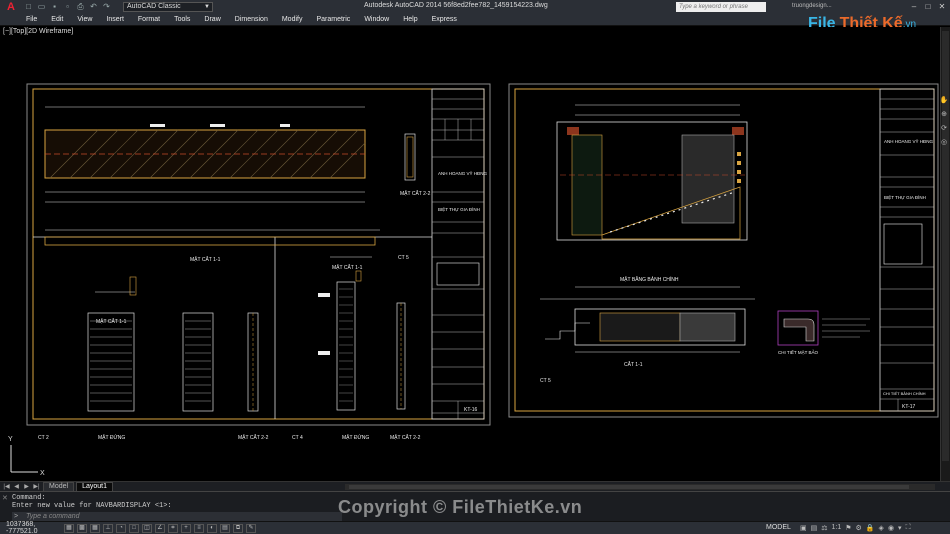 The image size is (950, 534). I want to click on window-controls: – □ ✕, so click(928, 6).